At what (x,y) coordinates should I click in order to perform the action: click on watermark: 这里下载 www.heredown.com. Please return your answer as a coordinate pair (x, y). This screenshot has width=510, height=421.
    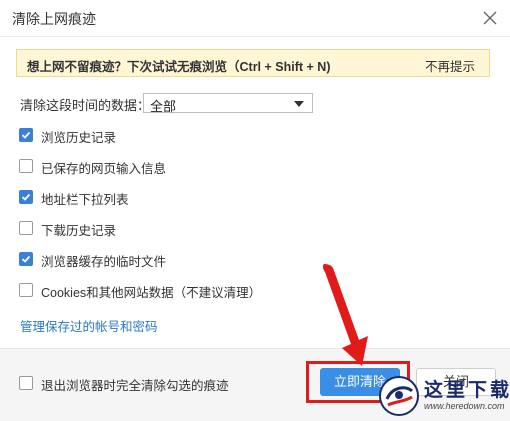
    Looking at the image, I should click on (444, 395).